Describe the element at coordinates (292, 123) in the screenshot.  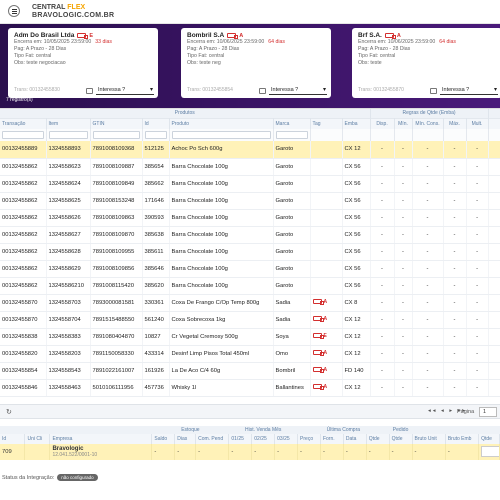
I see `column-header: Marca` at that location.